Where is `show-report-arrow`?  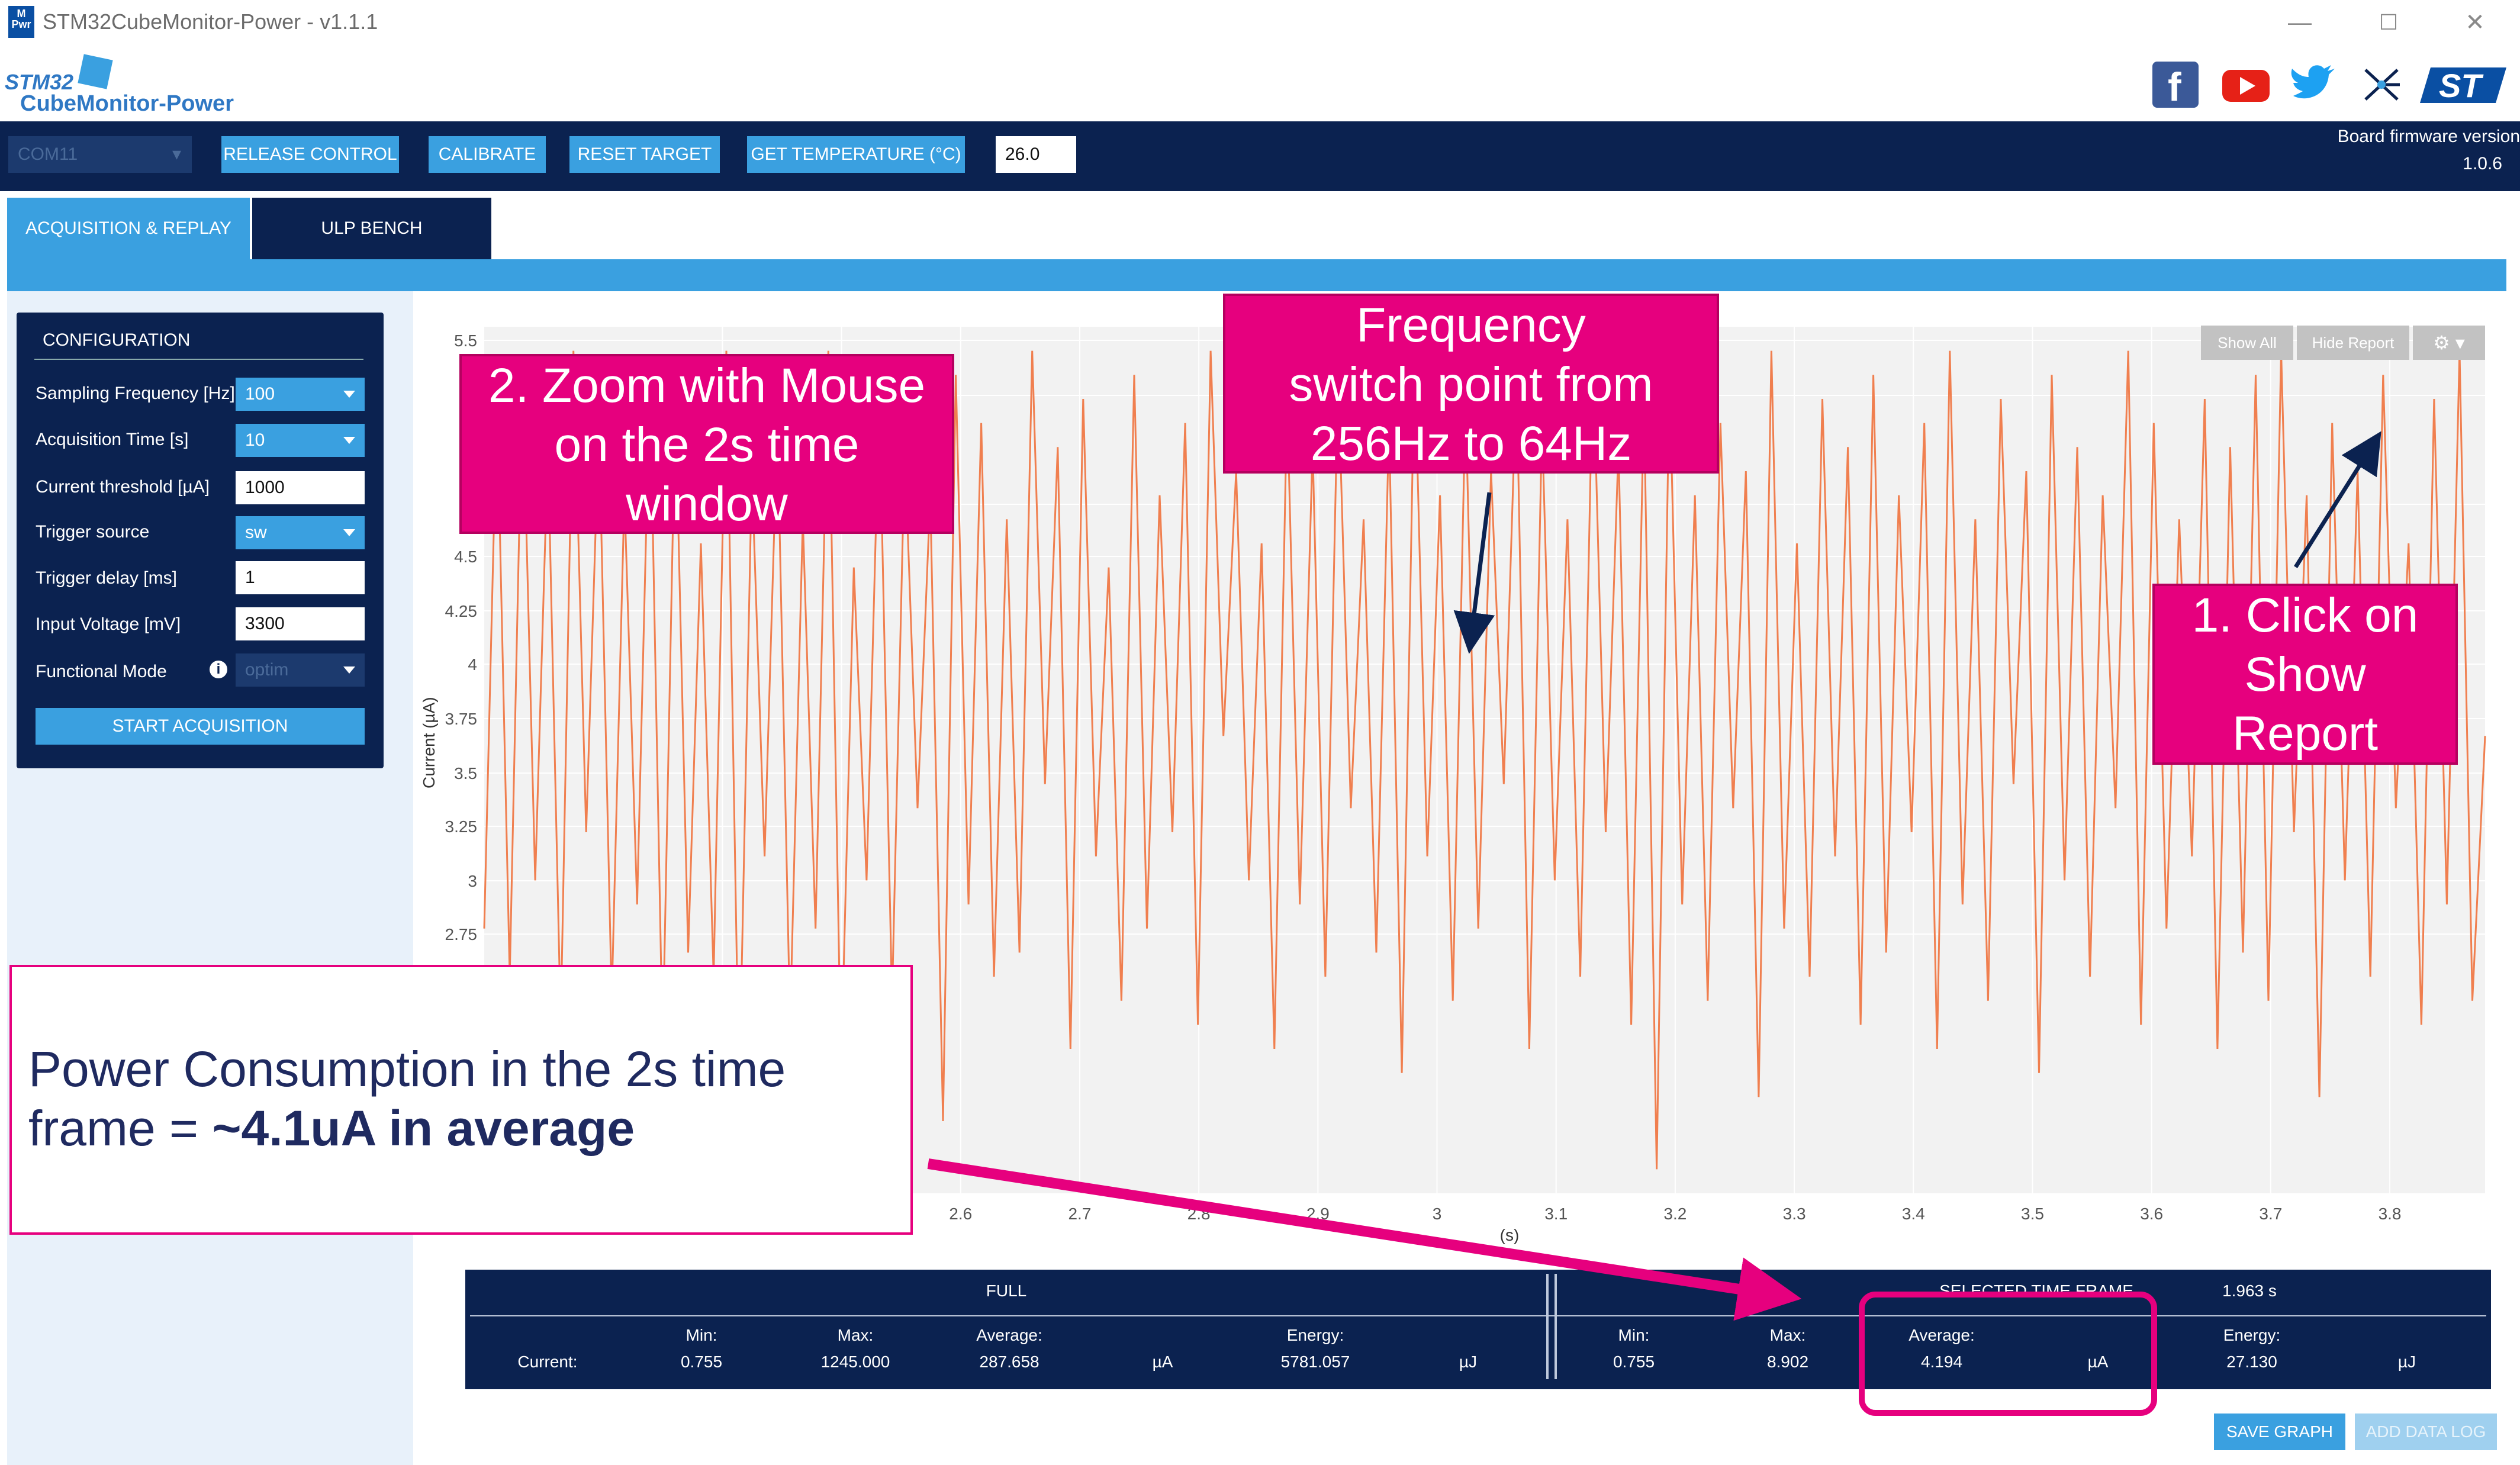 show-report-arrow is located at coordinates (2338, 499).